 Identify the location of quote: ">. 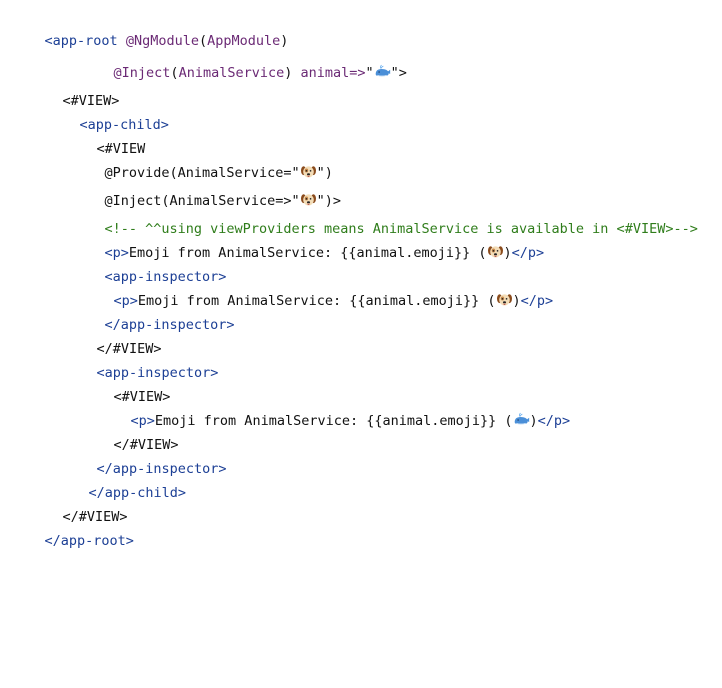
(398, 73).